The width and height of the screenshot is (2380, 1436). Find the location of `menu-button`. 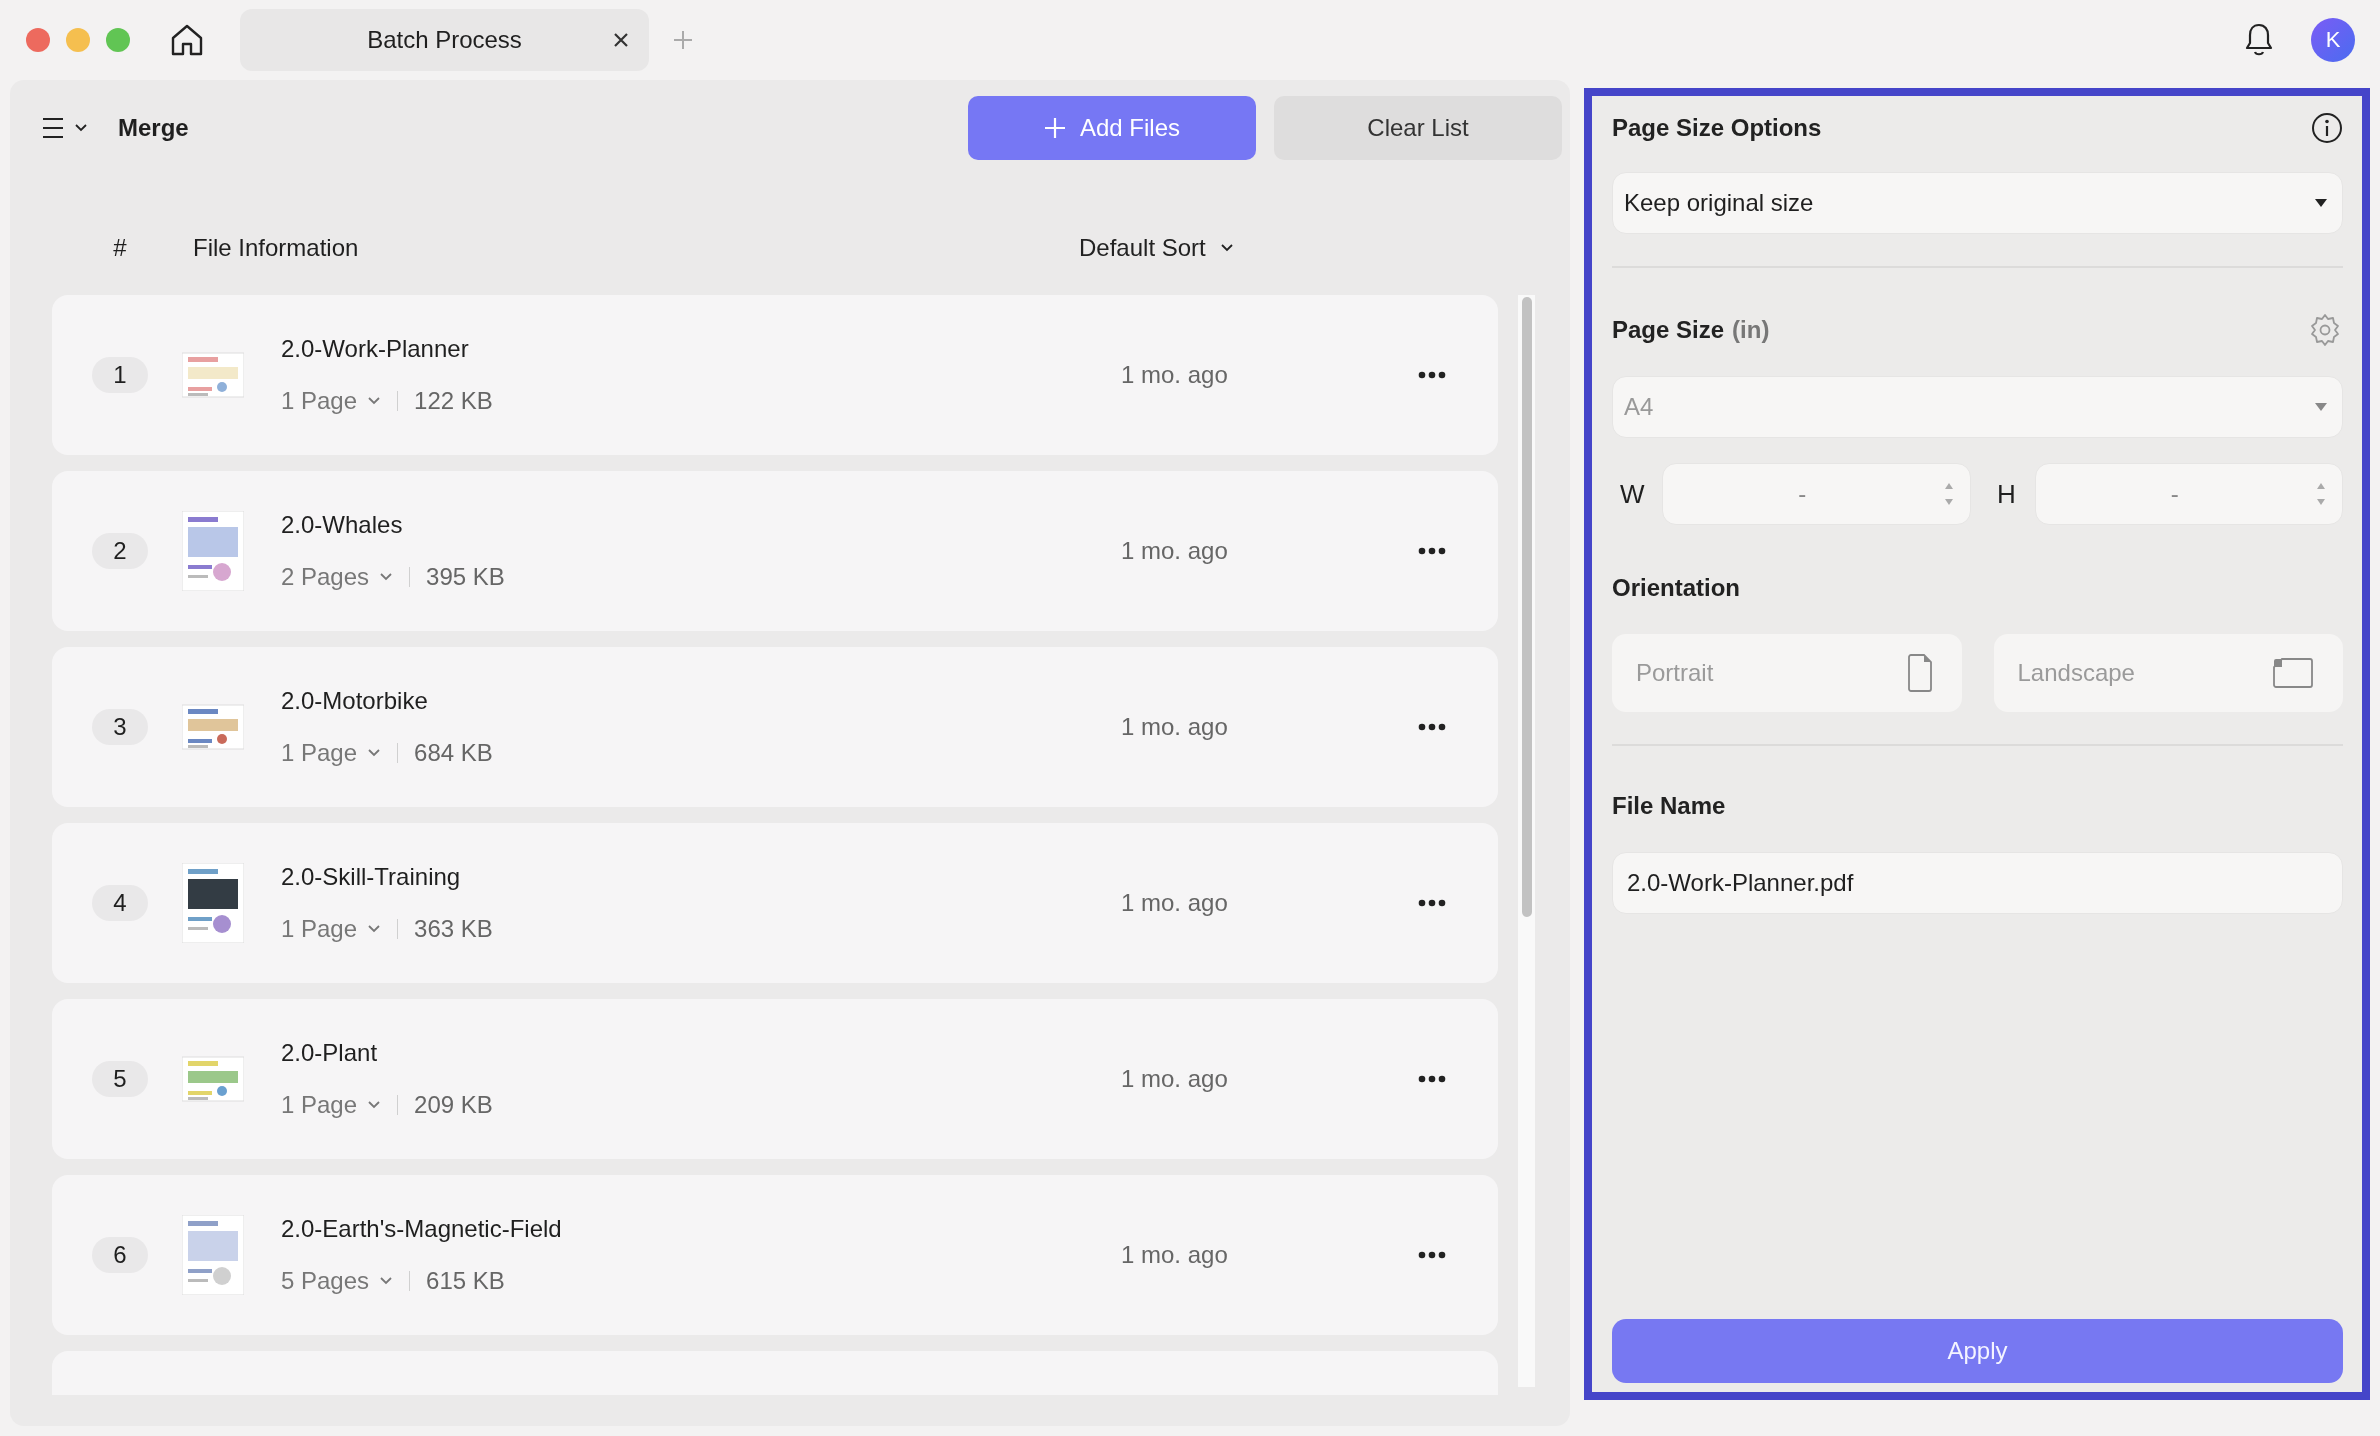

menu-button is located at coordinates (64, 128).